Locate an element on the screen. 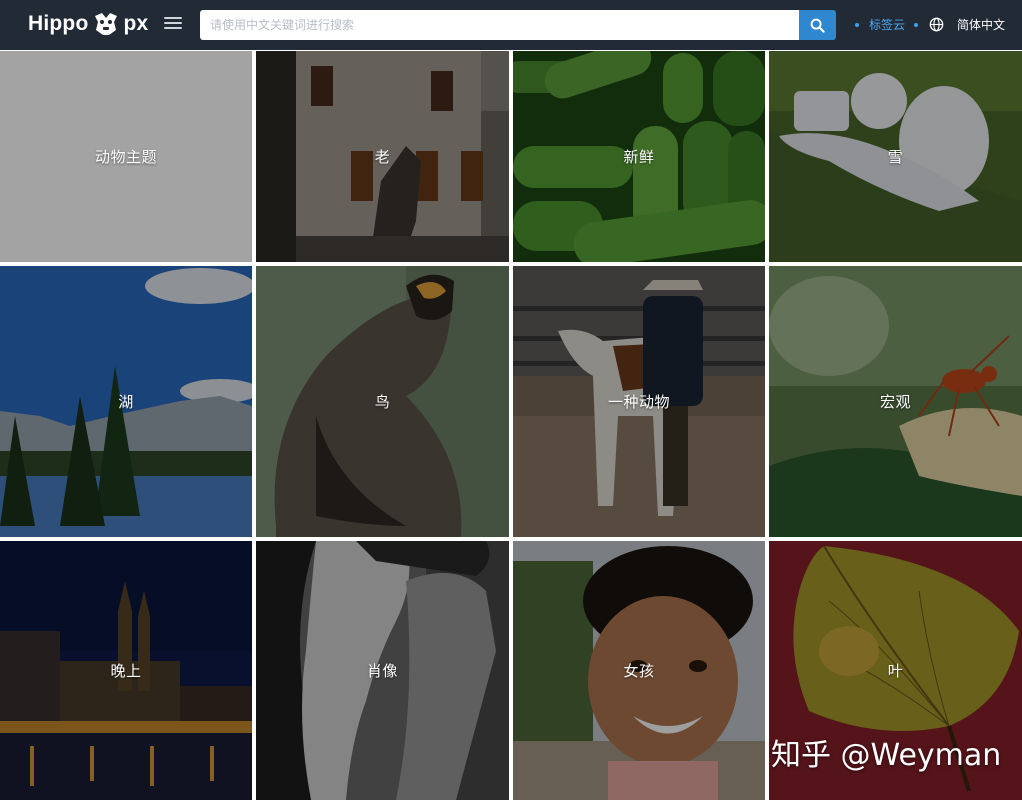  category-tile-an-animal: 一种动物 is located at coordinates (639, 401).